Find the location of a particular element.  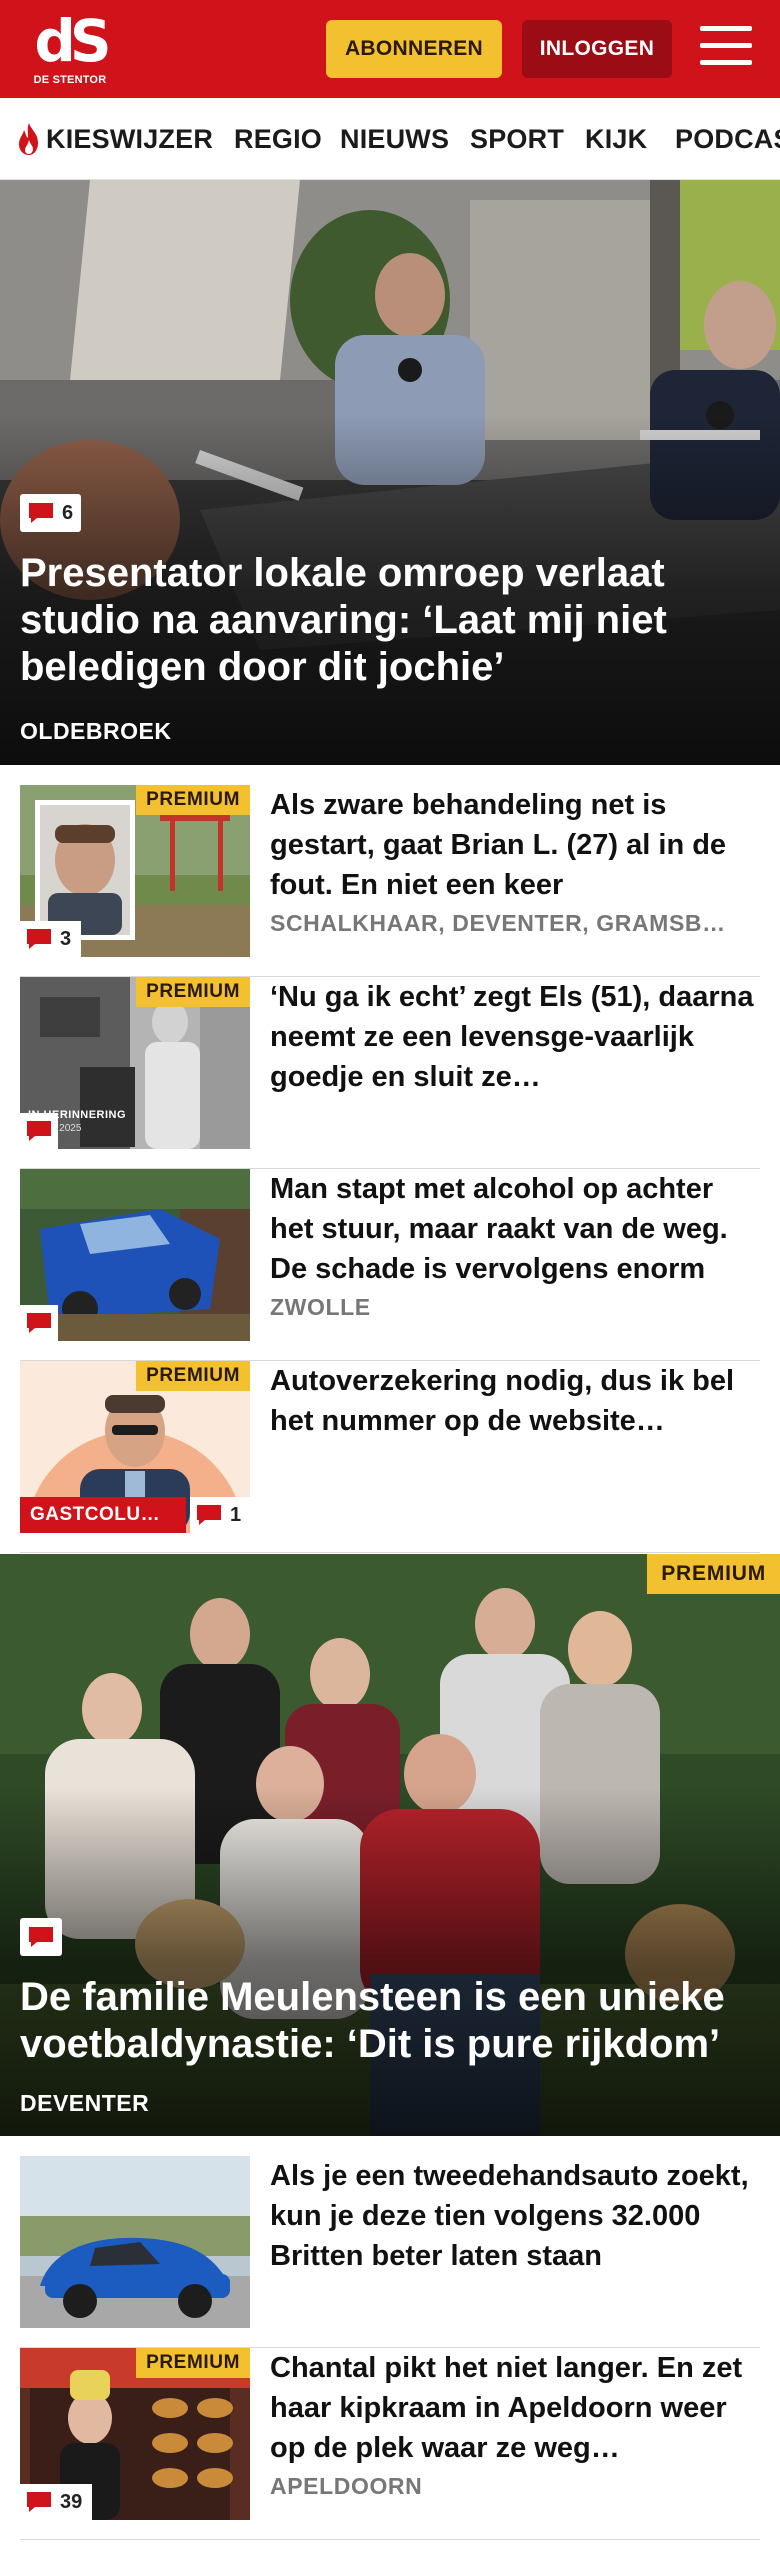

nav-label-kijk: KIJK is located at coordinates (616, 138).